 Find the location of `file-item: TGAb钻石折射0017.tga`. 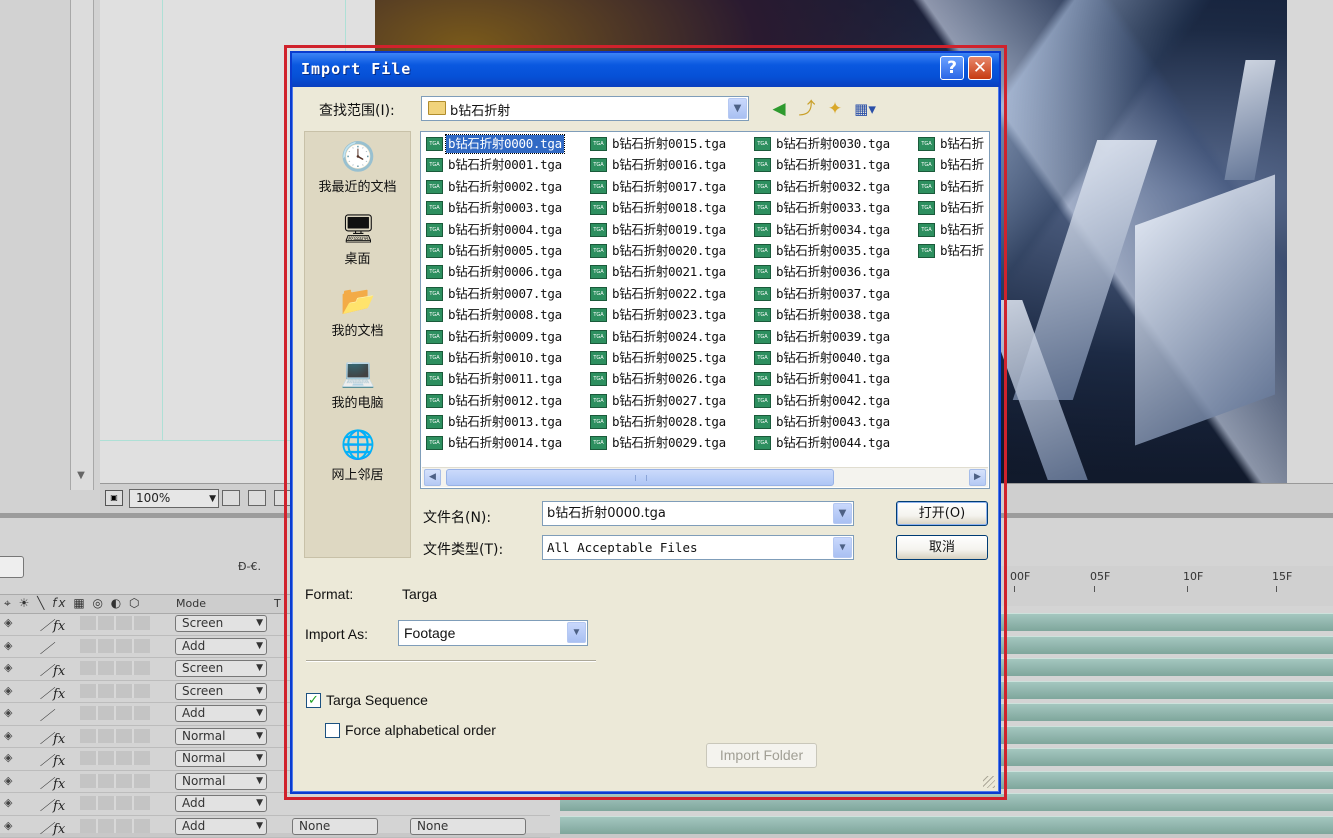

file-item: TGAb钻石折射0017.tga is located at coordinates (657, 188).